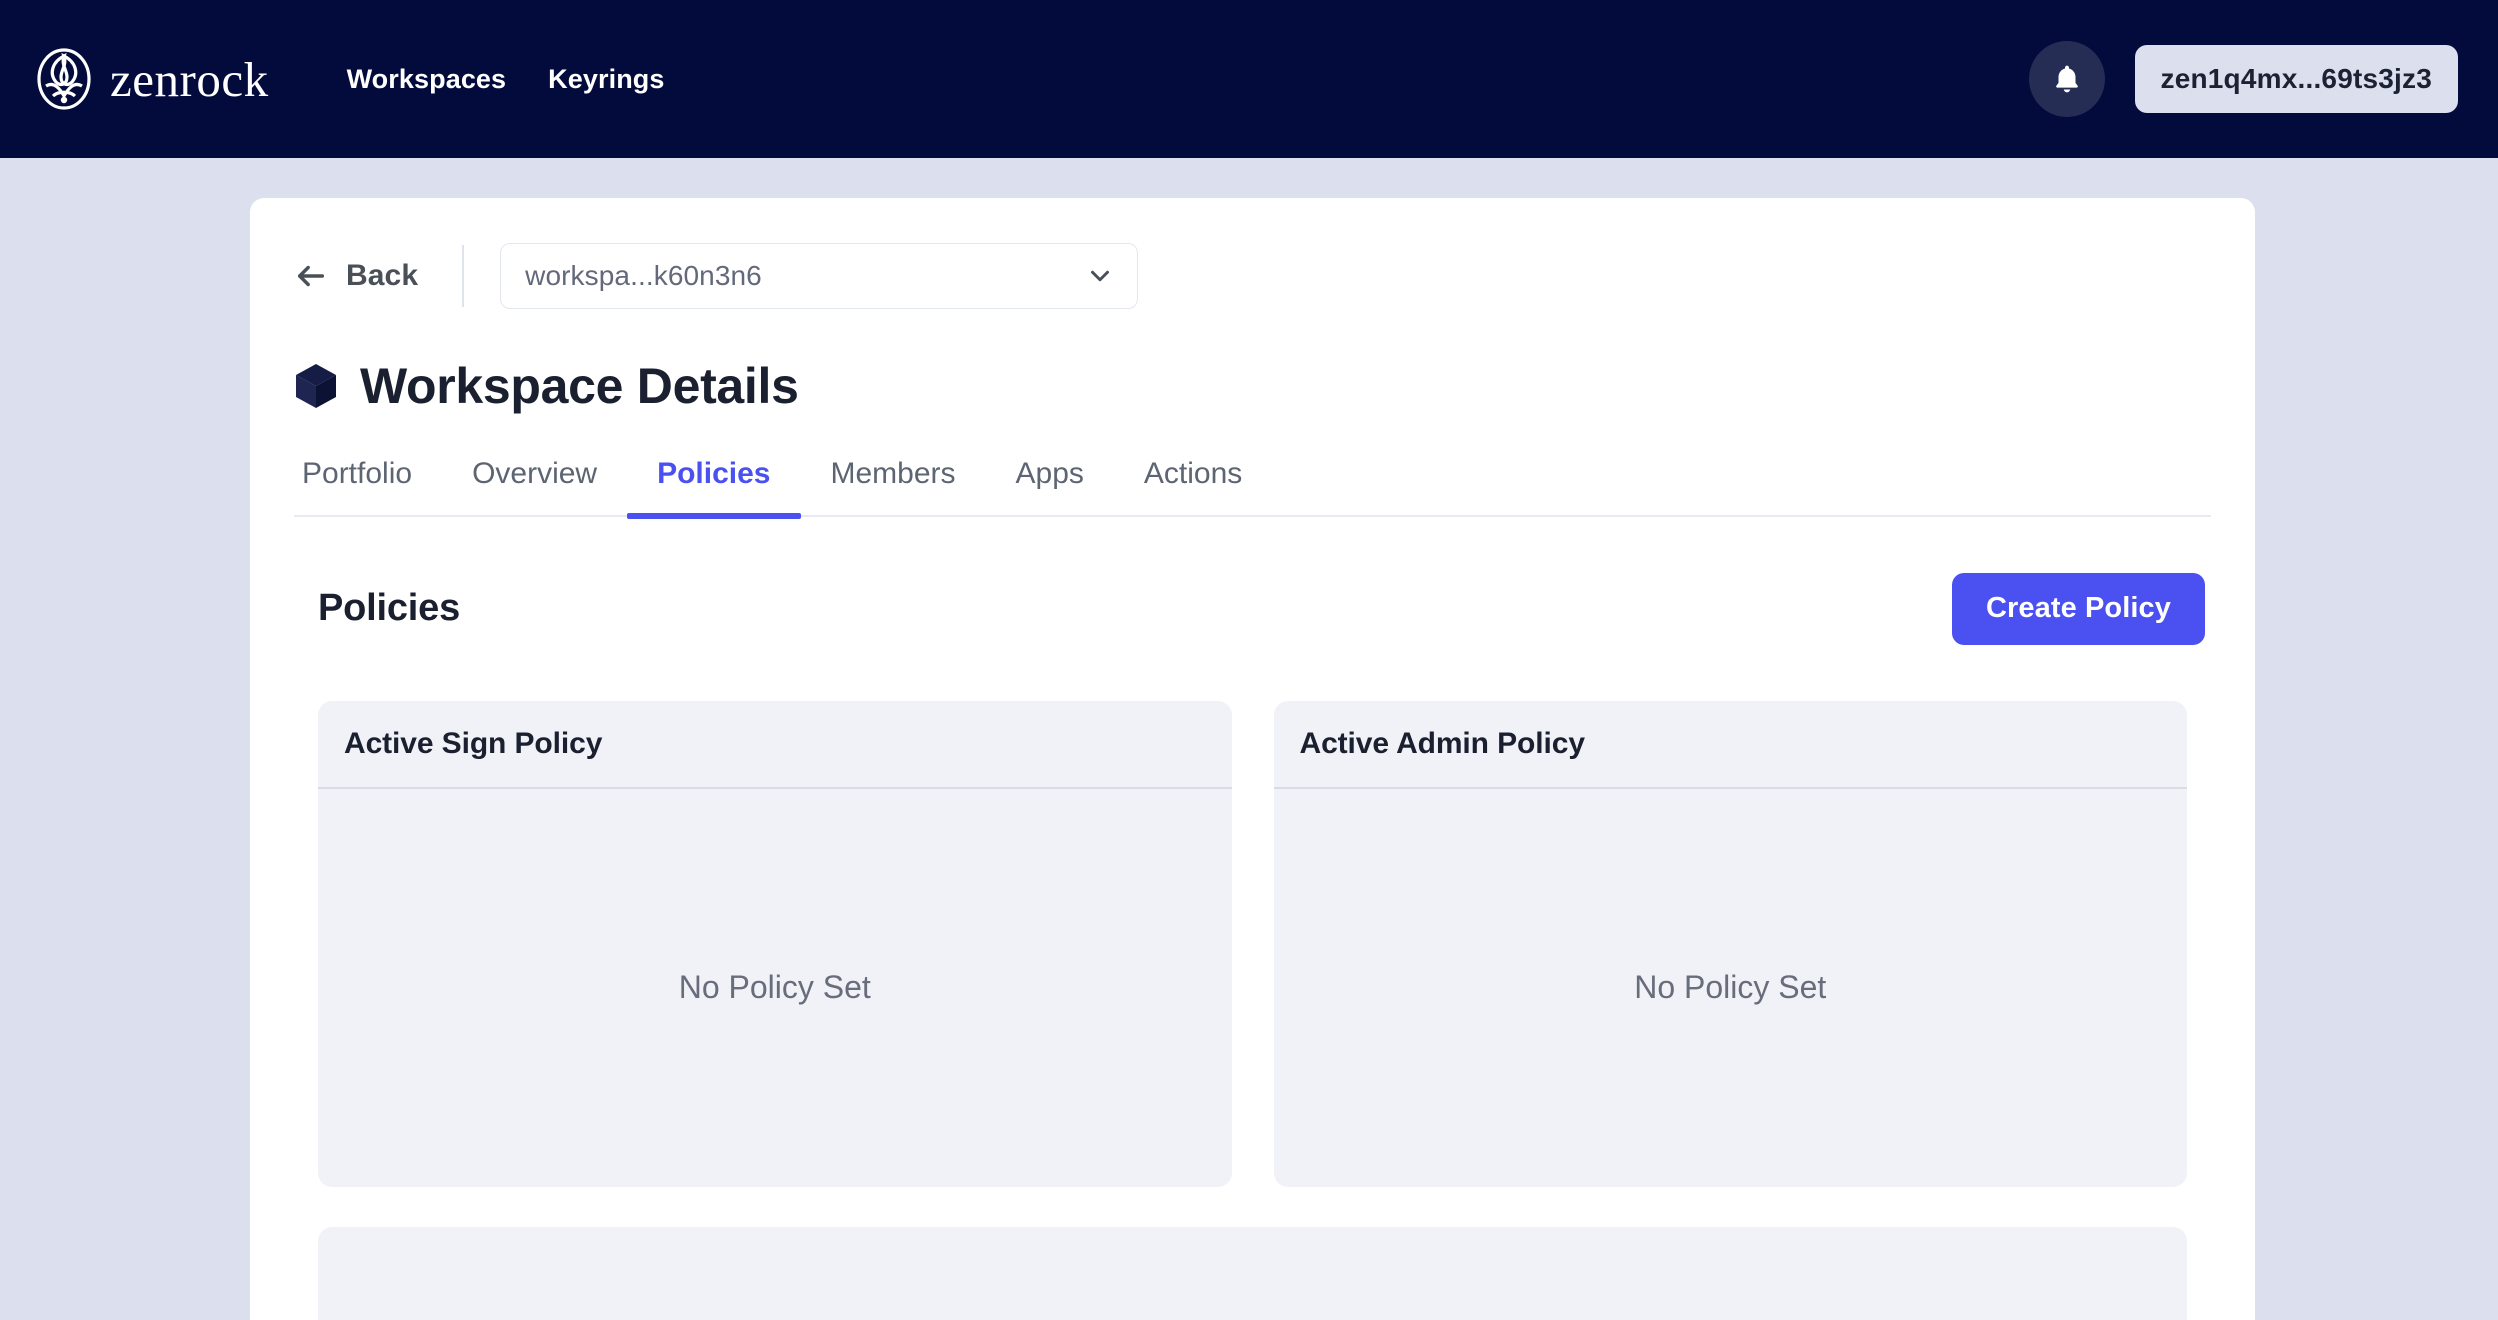  What do you see at coordinates (473, 743) in the screenshot?
I see `card-title: Active Sign Policy` at bounding box center [473, 743].